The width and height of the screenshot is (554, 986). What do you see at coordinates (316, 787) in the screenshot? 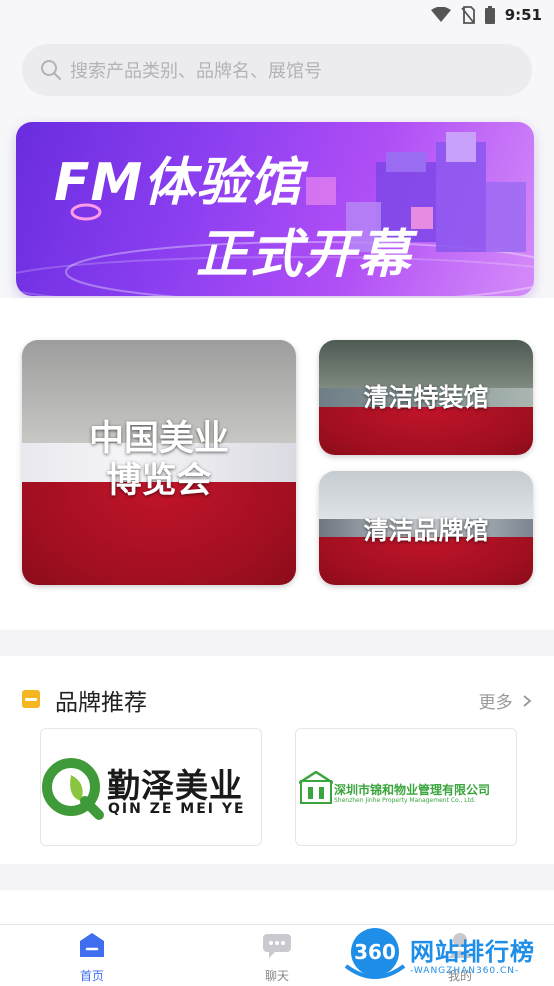
I see `jinhe-logo-icon` at bounding box center [316, 787].